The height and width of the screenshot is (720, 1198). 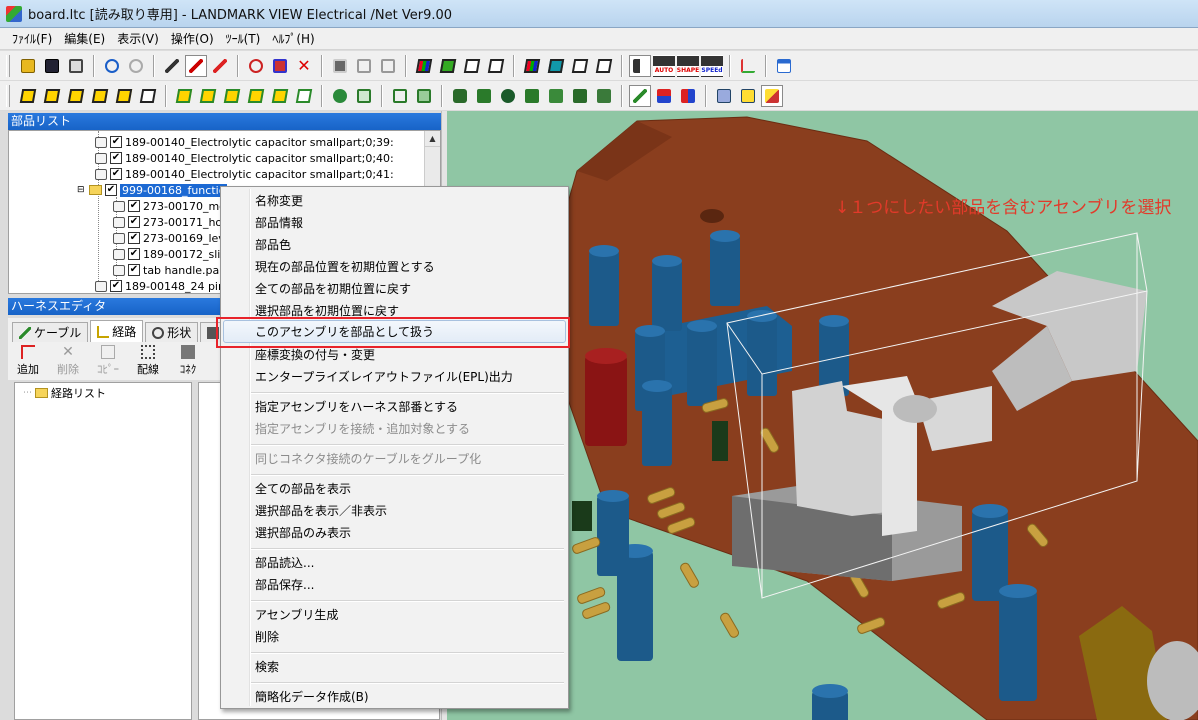 I want to click on highlight-icon, so click(x=772, y=95).